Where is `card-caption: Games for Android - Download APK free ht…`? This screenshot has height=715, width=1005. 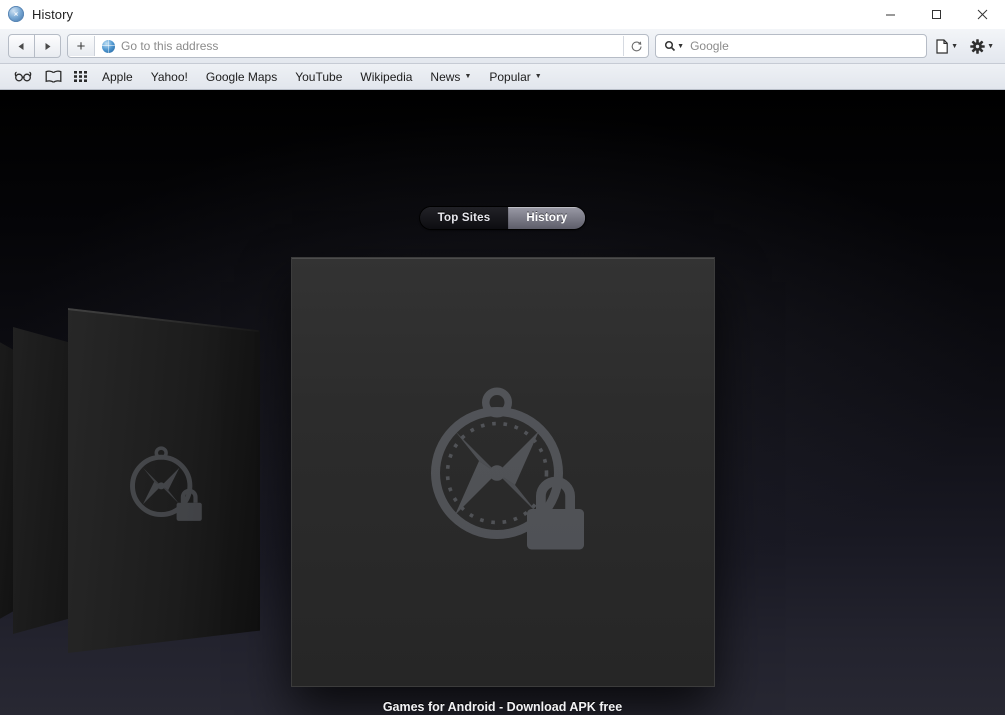 card-caption: Games for Android - Download APK free ht… is located at coordinates (502, 707).